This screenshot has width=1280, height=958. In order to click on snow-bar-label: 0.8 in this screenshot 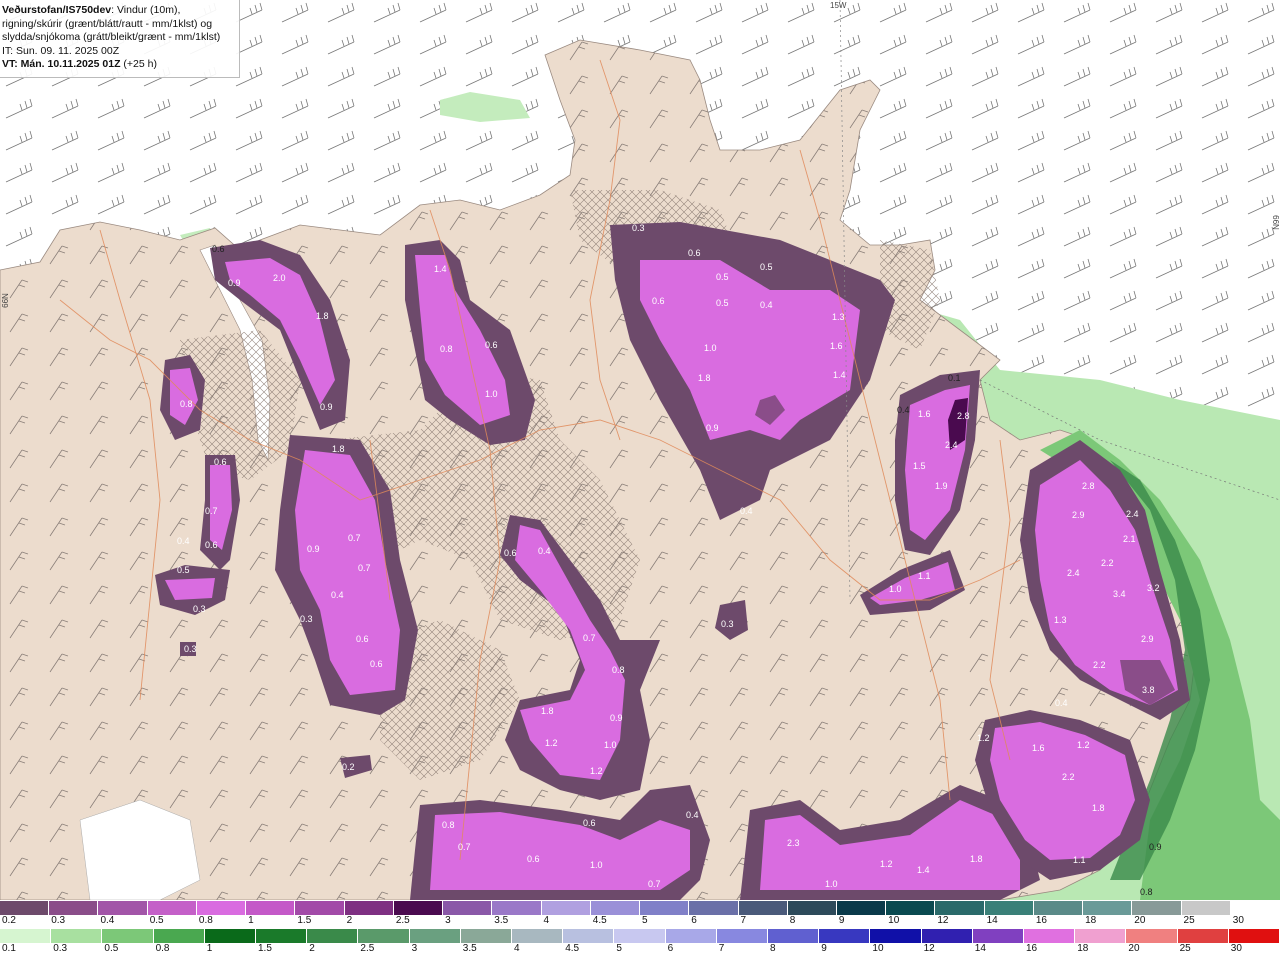, I will do `click(205, 920)`.